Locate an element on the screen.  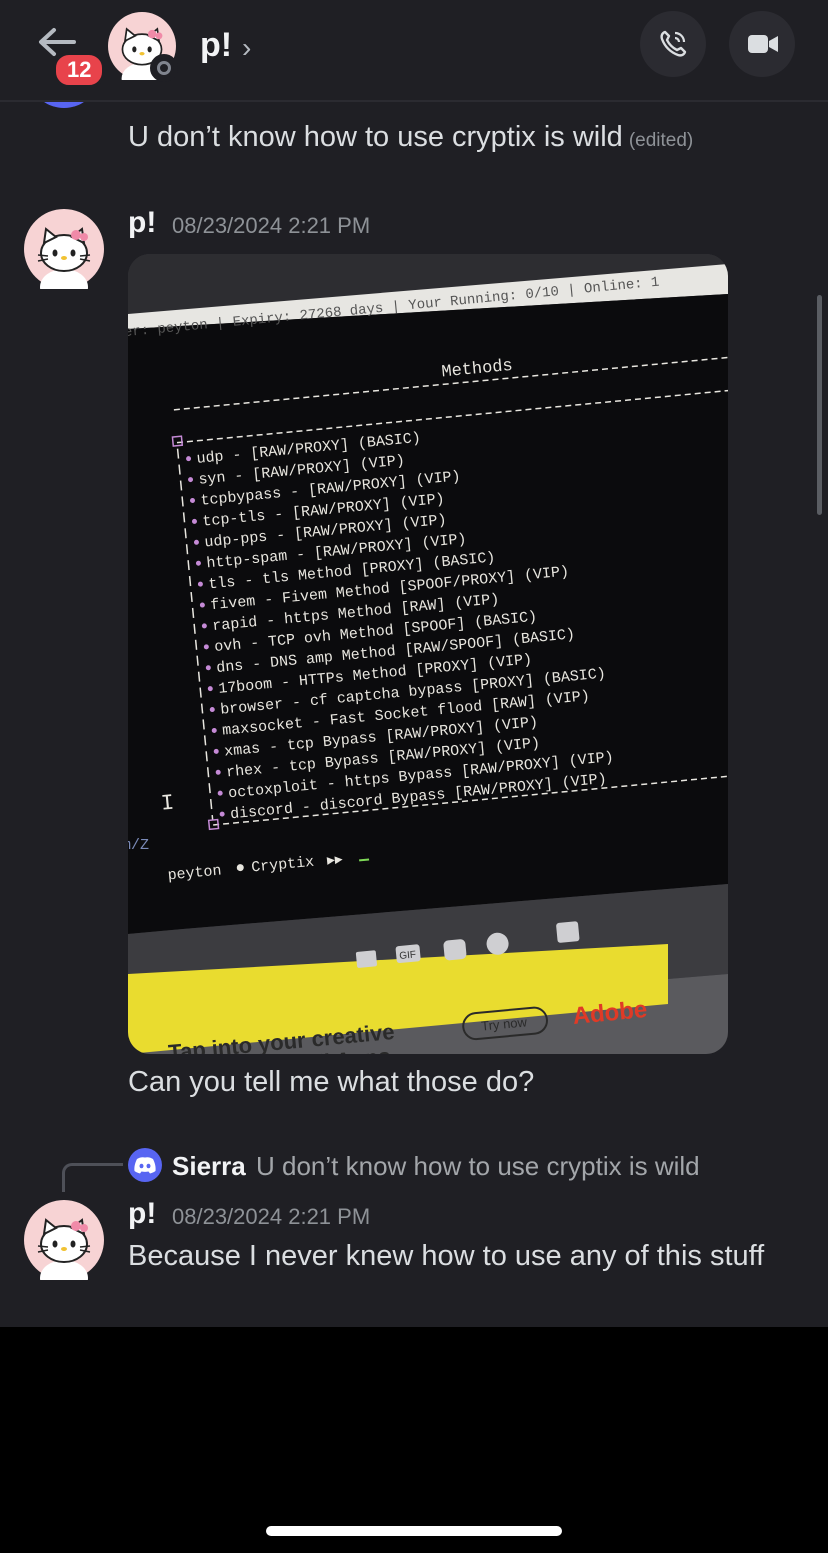
scrollbar is located at coordinates (819, 405).